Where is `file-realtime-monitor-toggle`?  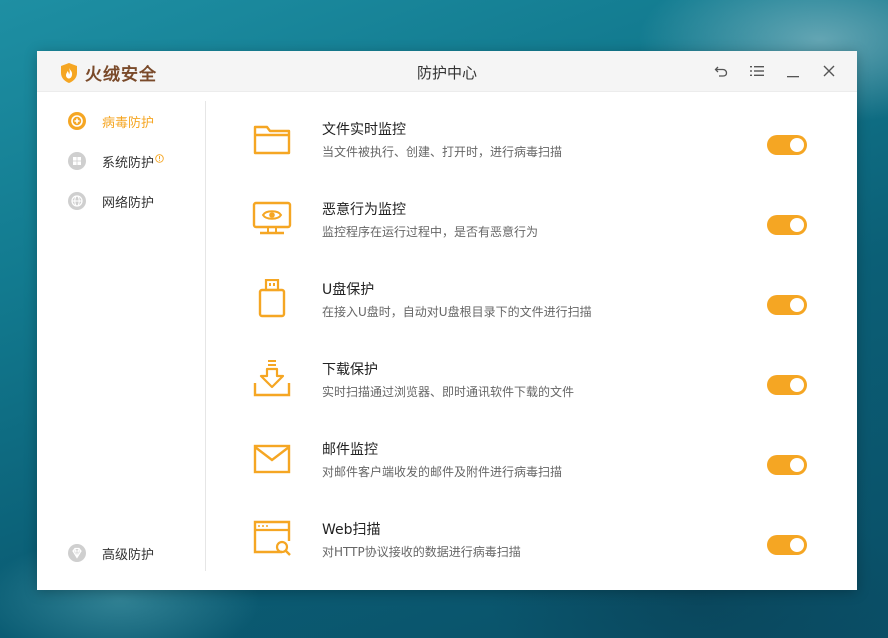
file-realtime-monitor-toggle is located at coordinates (787, 145).